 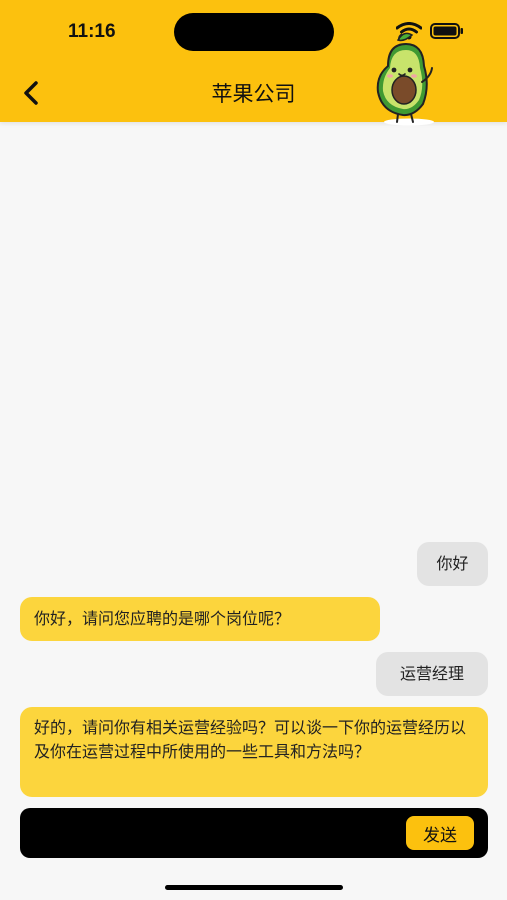 I want to click on message-input, so click(x=219, y=834).